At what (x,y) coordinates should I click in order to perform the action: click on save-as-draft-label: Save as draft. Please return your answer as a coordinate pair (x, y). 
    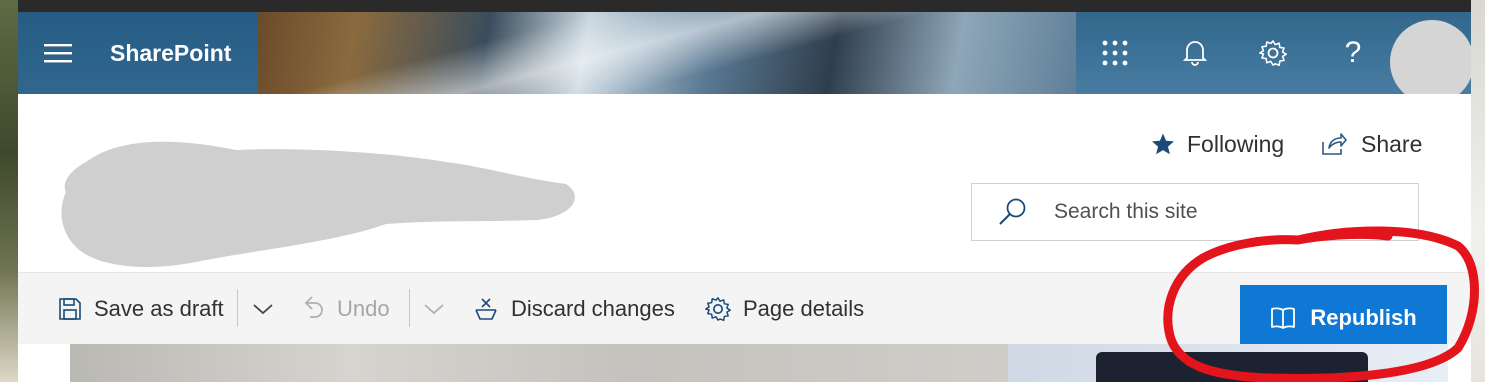
    Looking at the image, I should click on (159, 308).